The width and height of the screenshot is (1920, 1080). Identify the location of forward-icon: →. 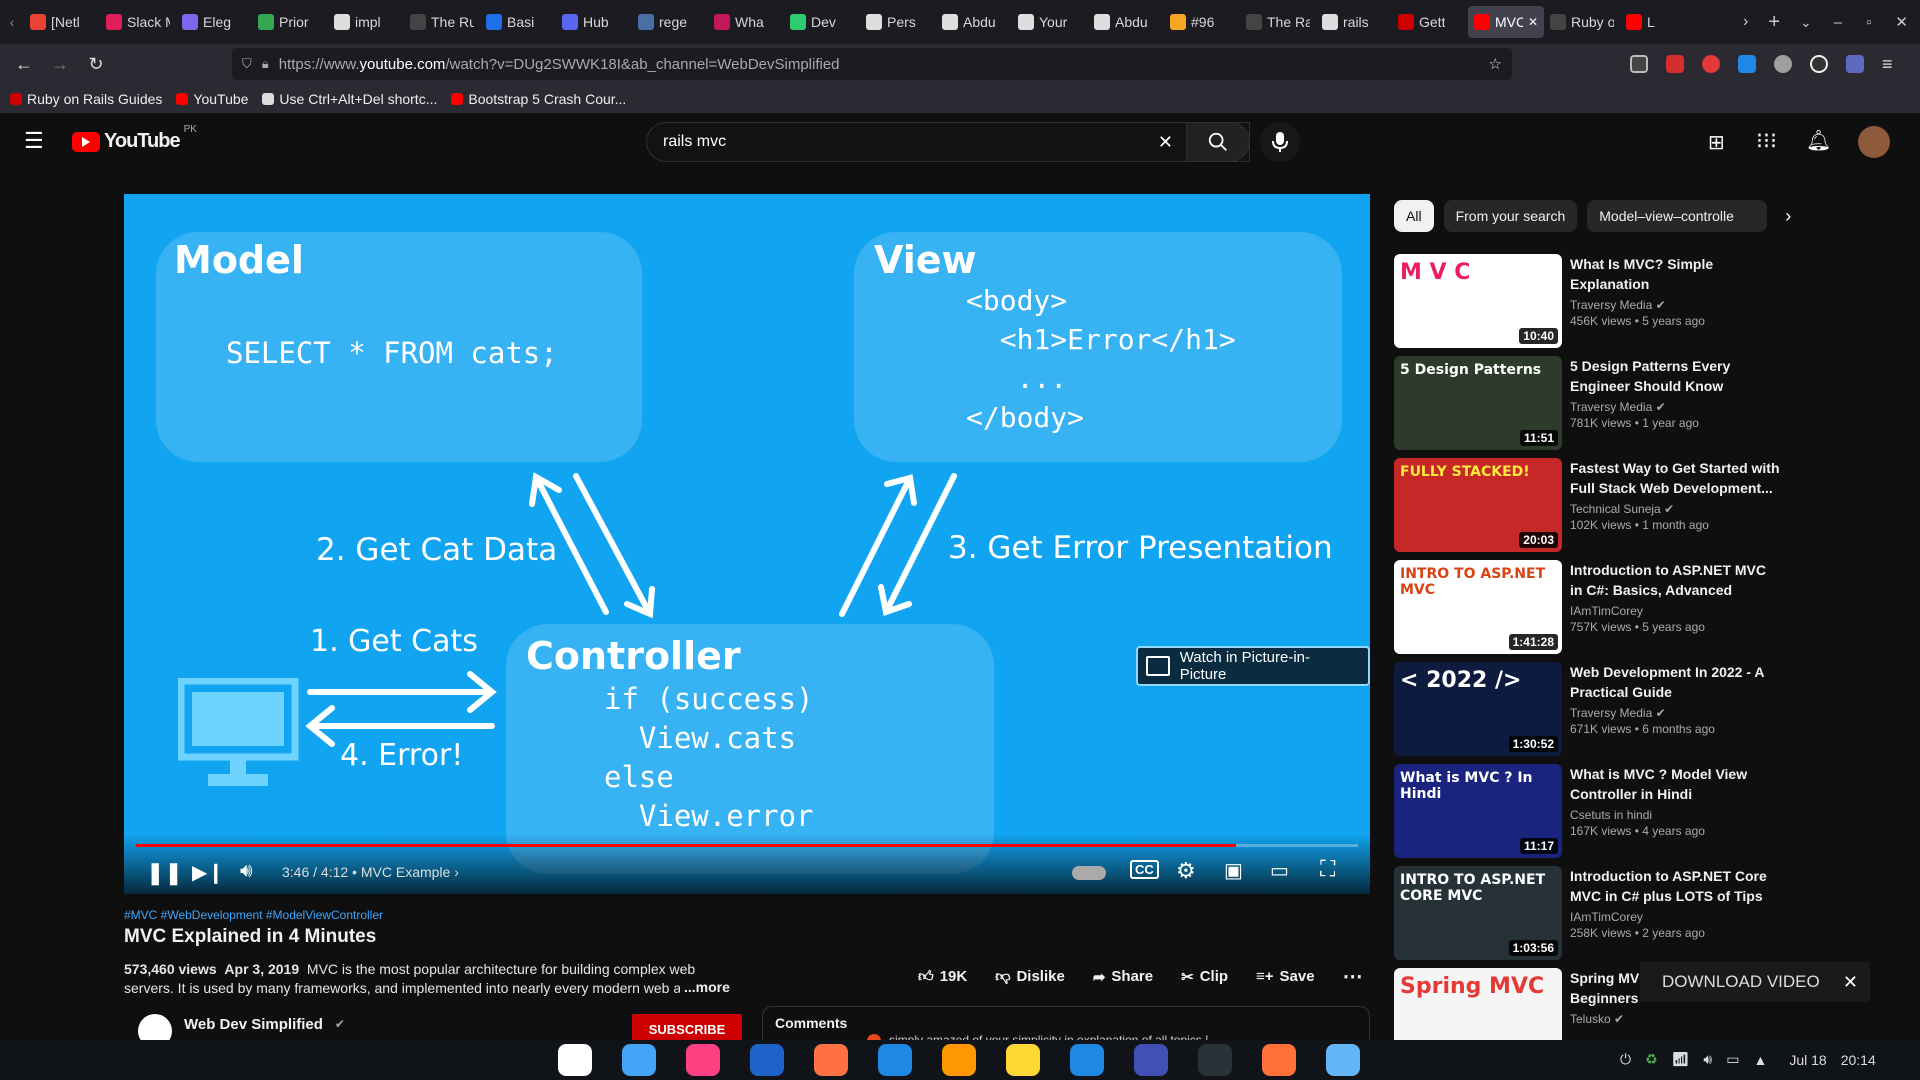
(60, 64).